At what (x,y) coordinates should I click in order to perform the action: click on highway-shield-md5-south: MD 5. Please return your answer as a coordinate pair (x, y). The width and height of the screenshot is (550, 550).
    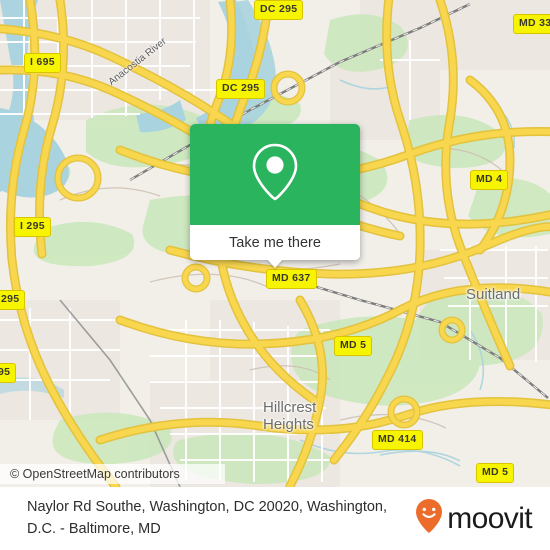
    Looking at the image, I should click on (495, 473).